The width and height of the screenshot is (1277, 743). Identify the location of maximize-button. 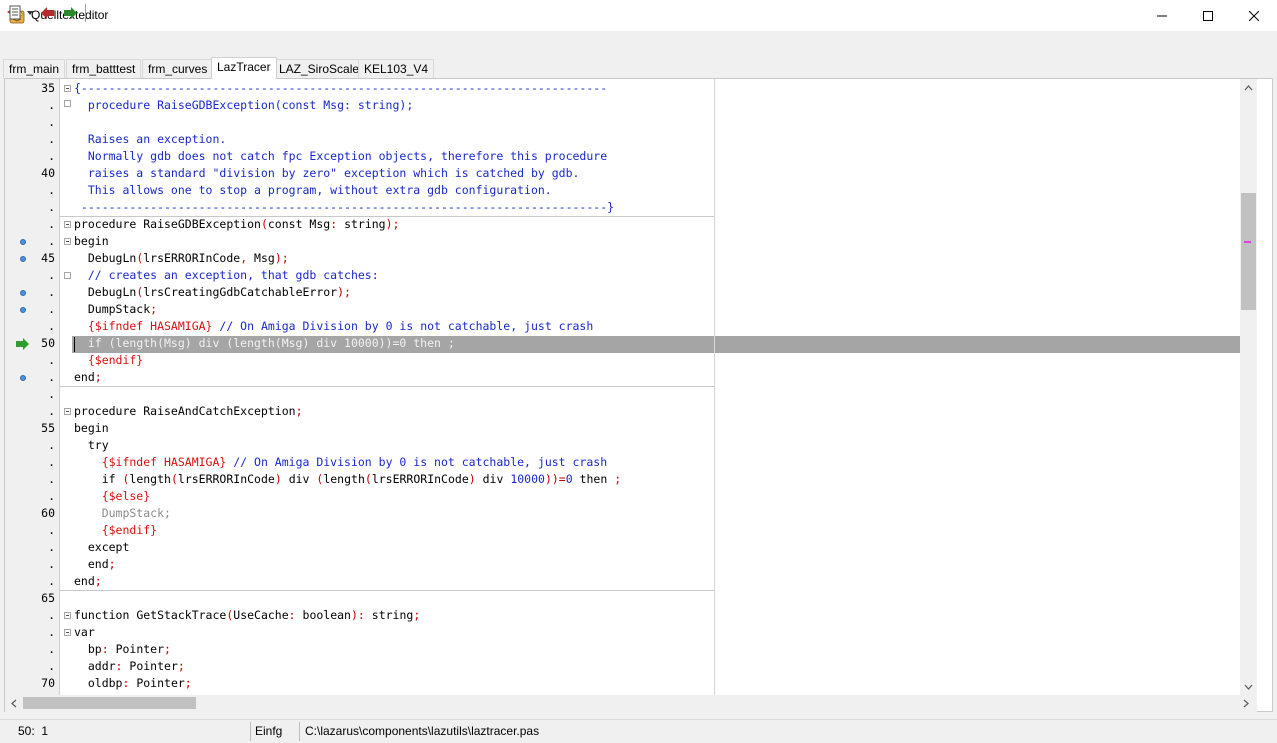
(1208, 15).